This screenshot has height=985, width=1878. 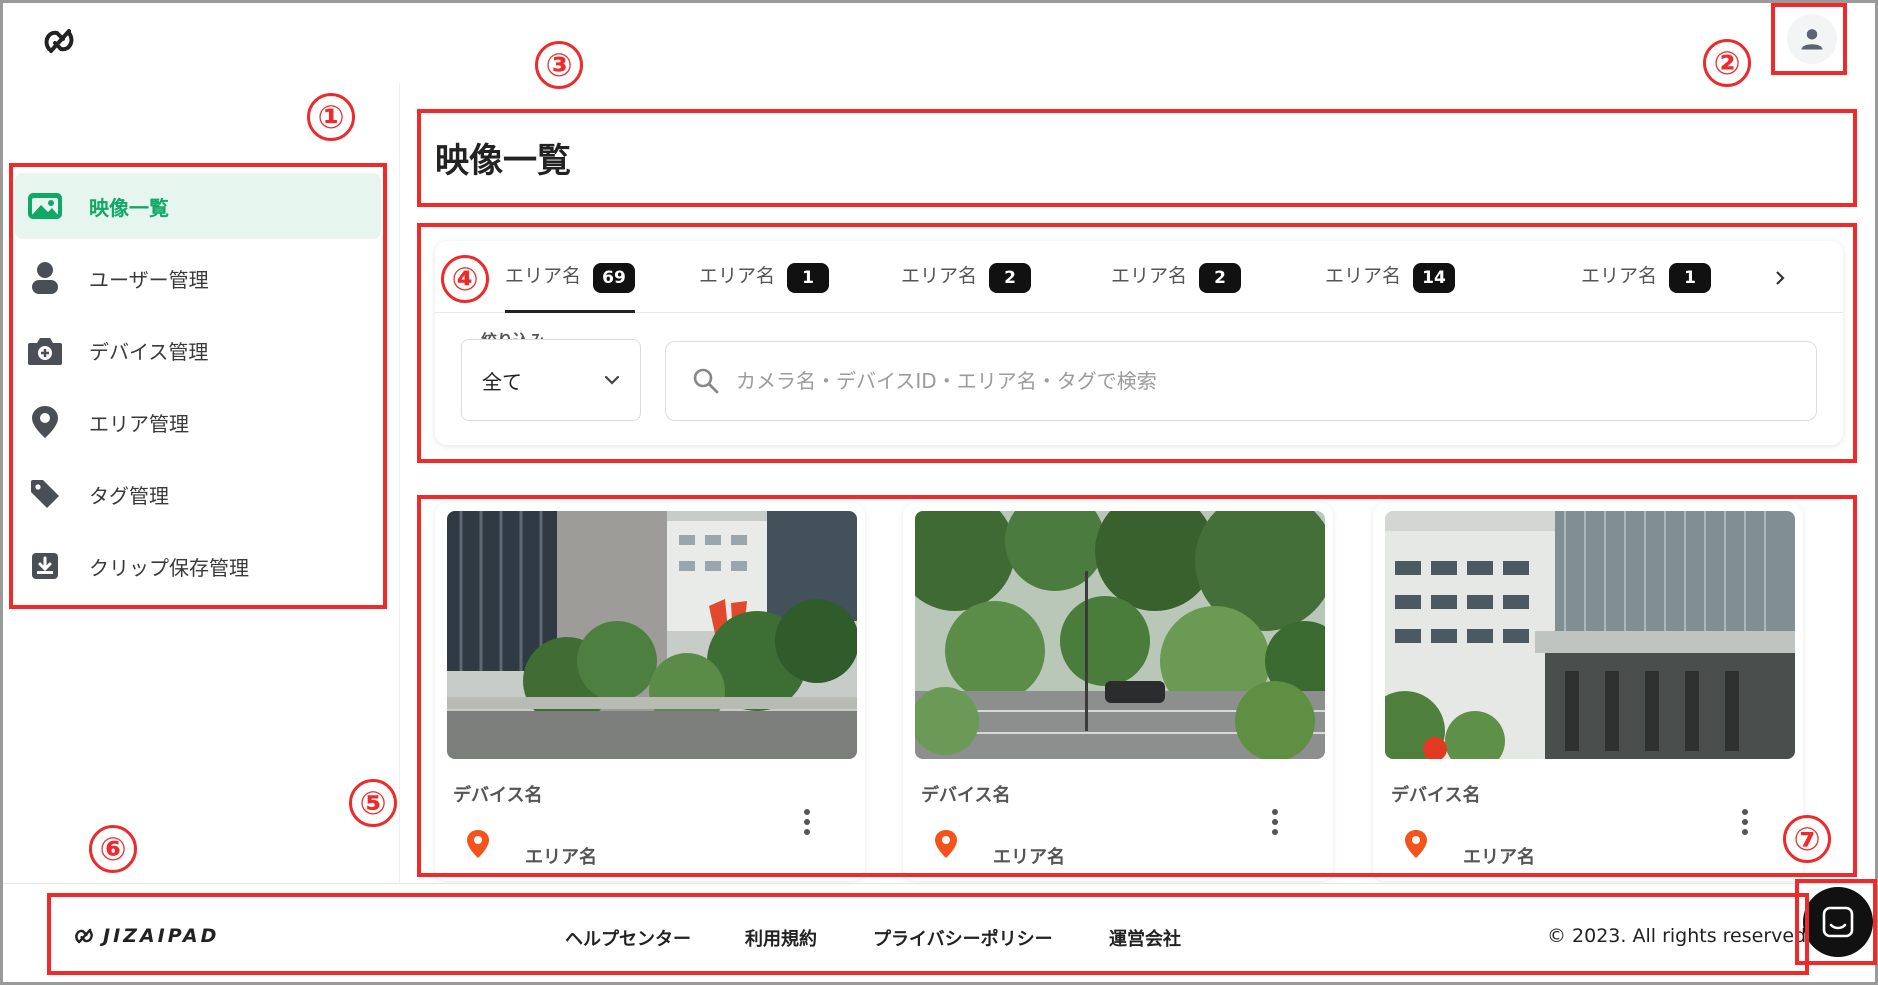 What do you see at coordinates (198, 494) in the screenshot?
I see `sidebar-item-tag-management: タグ管理` at bounding box center [198, 494].